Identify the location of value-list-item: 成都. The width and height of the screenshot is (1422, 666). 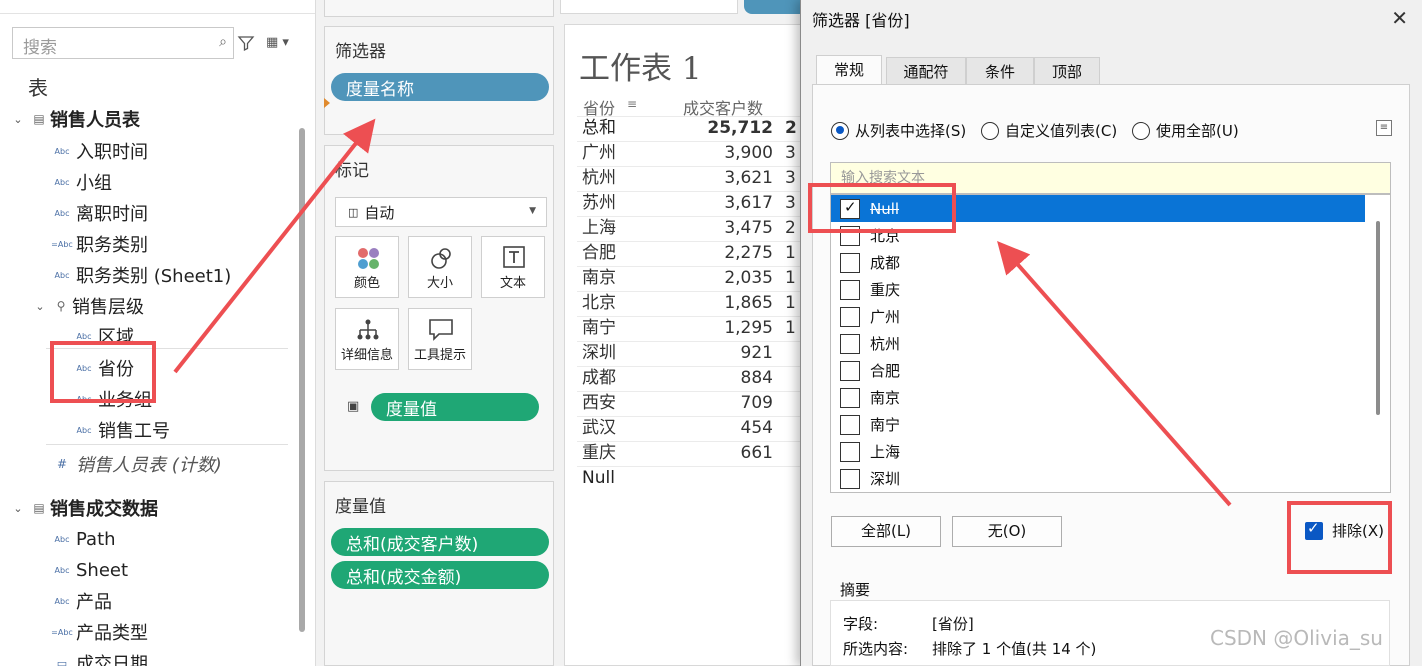
(1098, 262).